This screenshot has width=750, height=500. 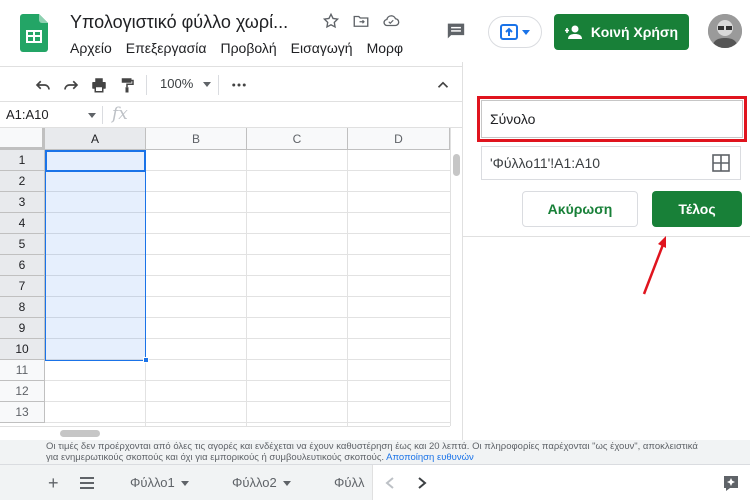 I want to click on row-header: 2, so click(x=22, y=181).